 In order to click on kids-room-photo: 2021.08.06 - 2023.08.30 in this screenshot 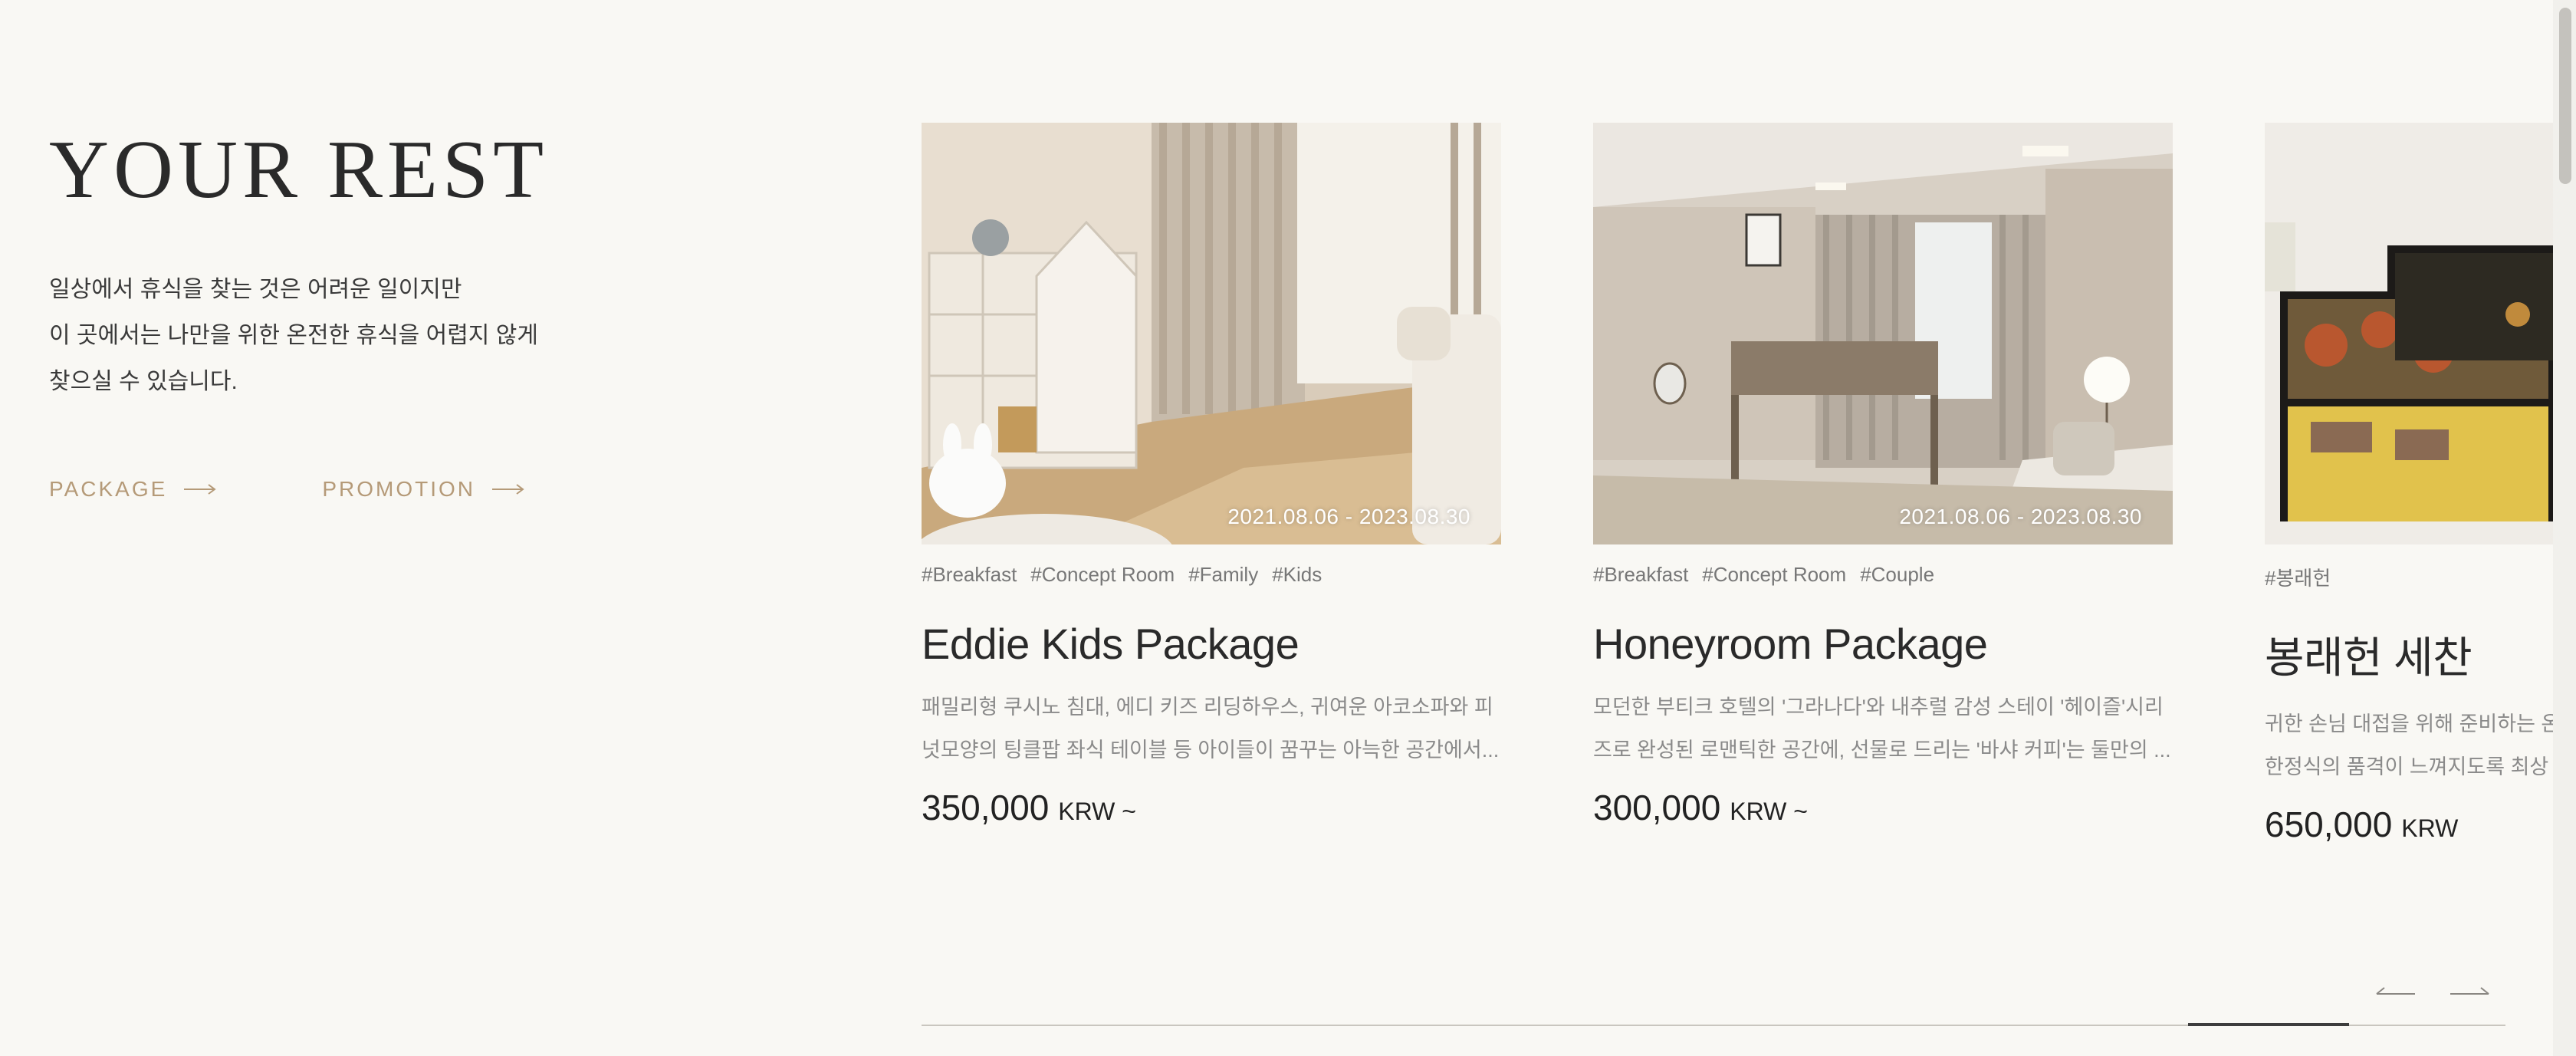, I will do `click(1211, 333)`.